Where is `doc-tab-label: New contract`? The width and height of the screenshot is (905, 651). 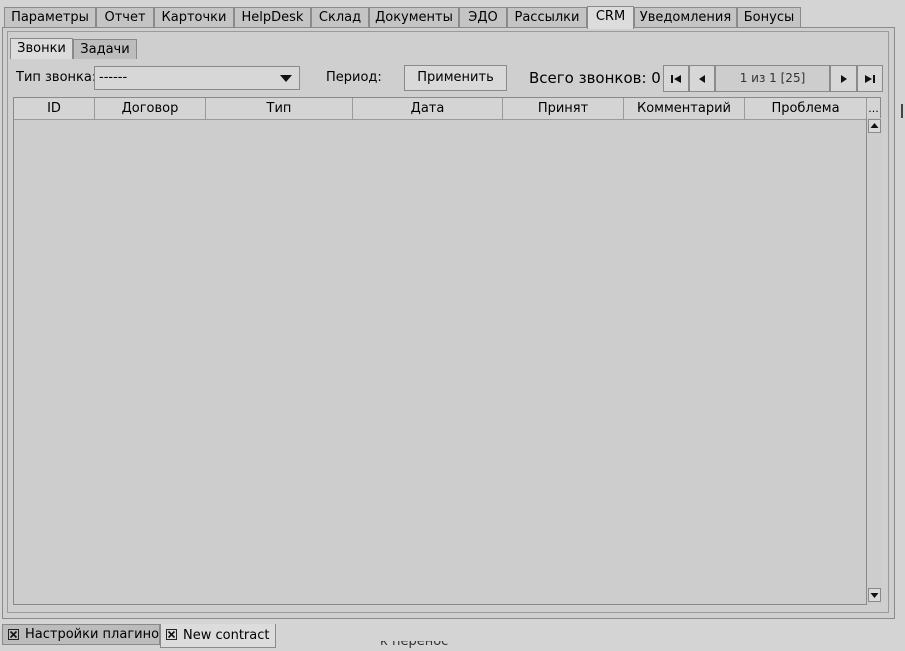 doc-tab-label: New contract is located at coordinates (226, 635).